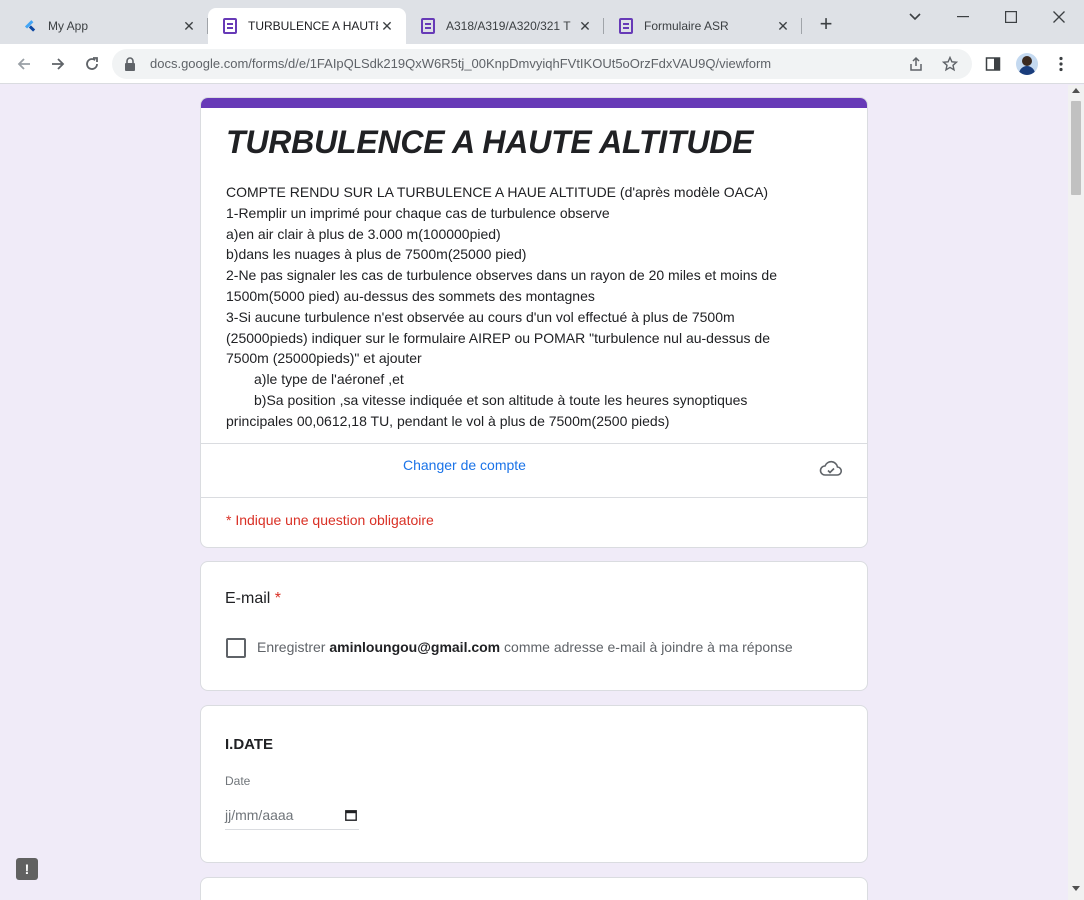 The width and height of the screenshot is (1084, 900). Describe the element at coordinates (831, 469) in the screenshot. I see `cloud-save-icon` at that location.